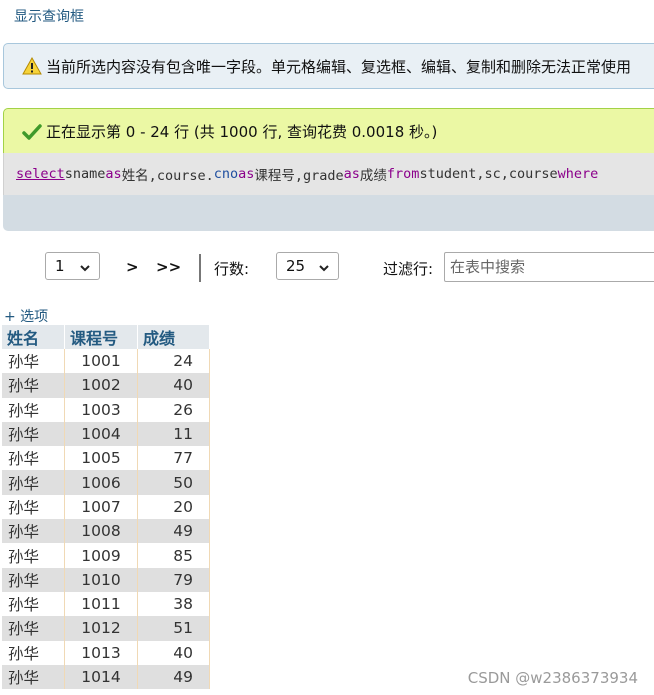 This screenshot has width=654, height=695. I want to click on cell-grade: 51, so click(173, 628).